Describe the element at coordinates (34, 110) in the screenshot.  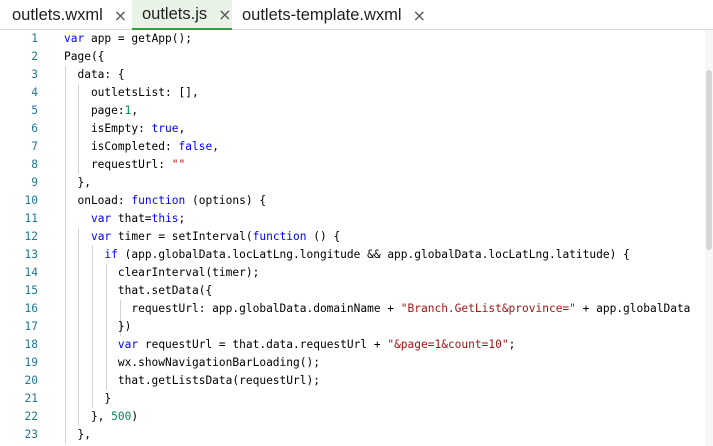
I see `line-number: 5` at that location.